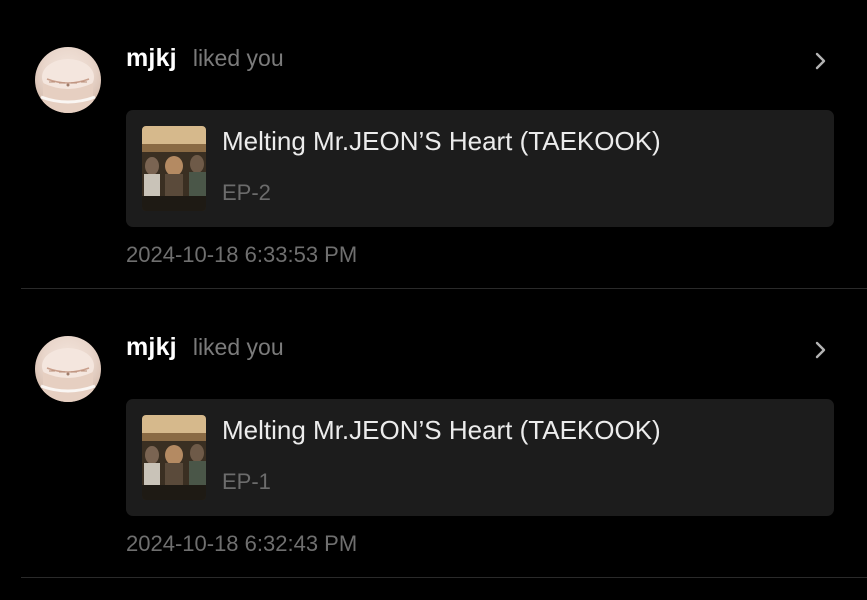 The width and height of the screenshot is (867, 600). What do you see at coordinates (246, 192) in the screenshot?
I see `episode-label: EP-2` at bounding box center [246, 192].